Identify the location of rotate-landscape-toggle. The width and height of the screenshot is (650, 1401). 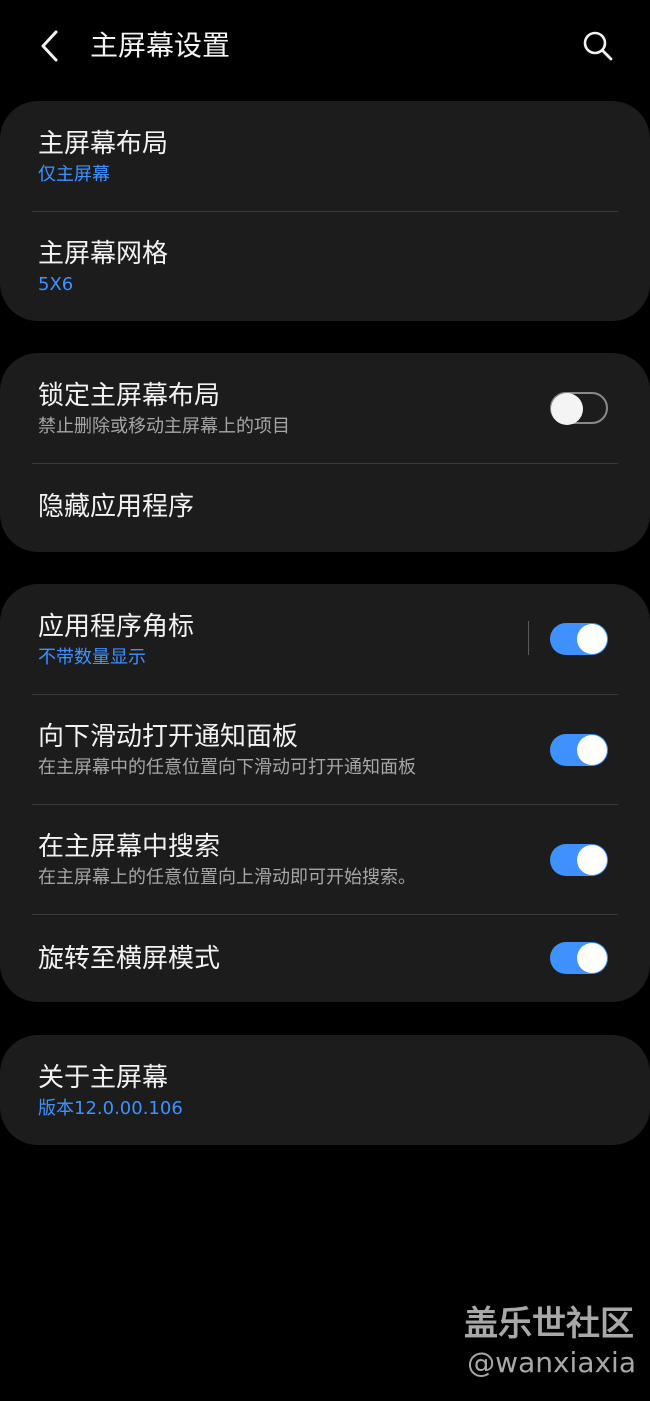
(579, 958).